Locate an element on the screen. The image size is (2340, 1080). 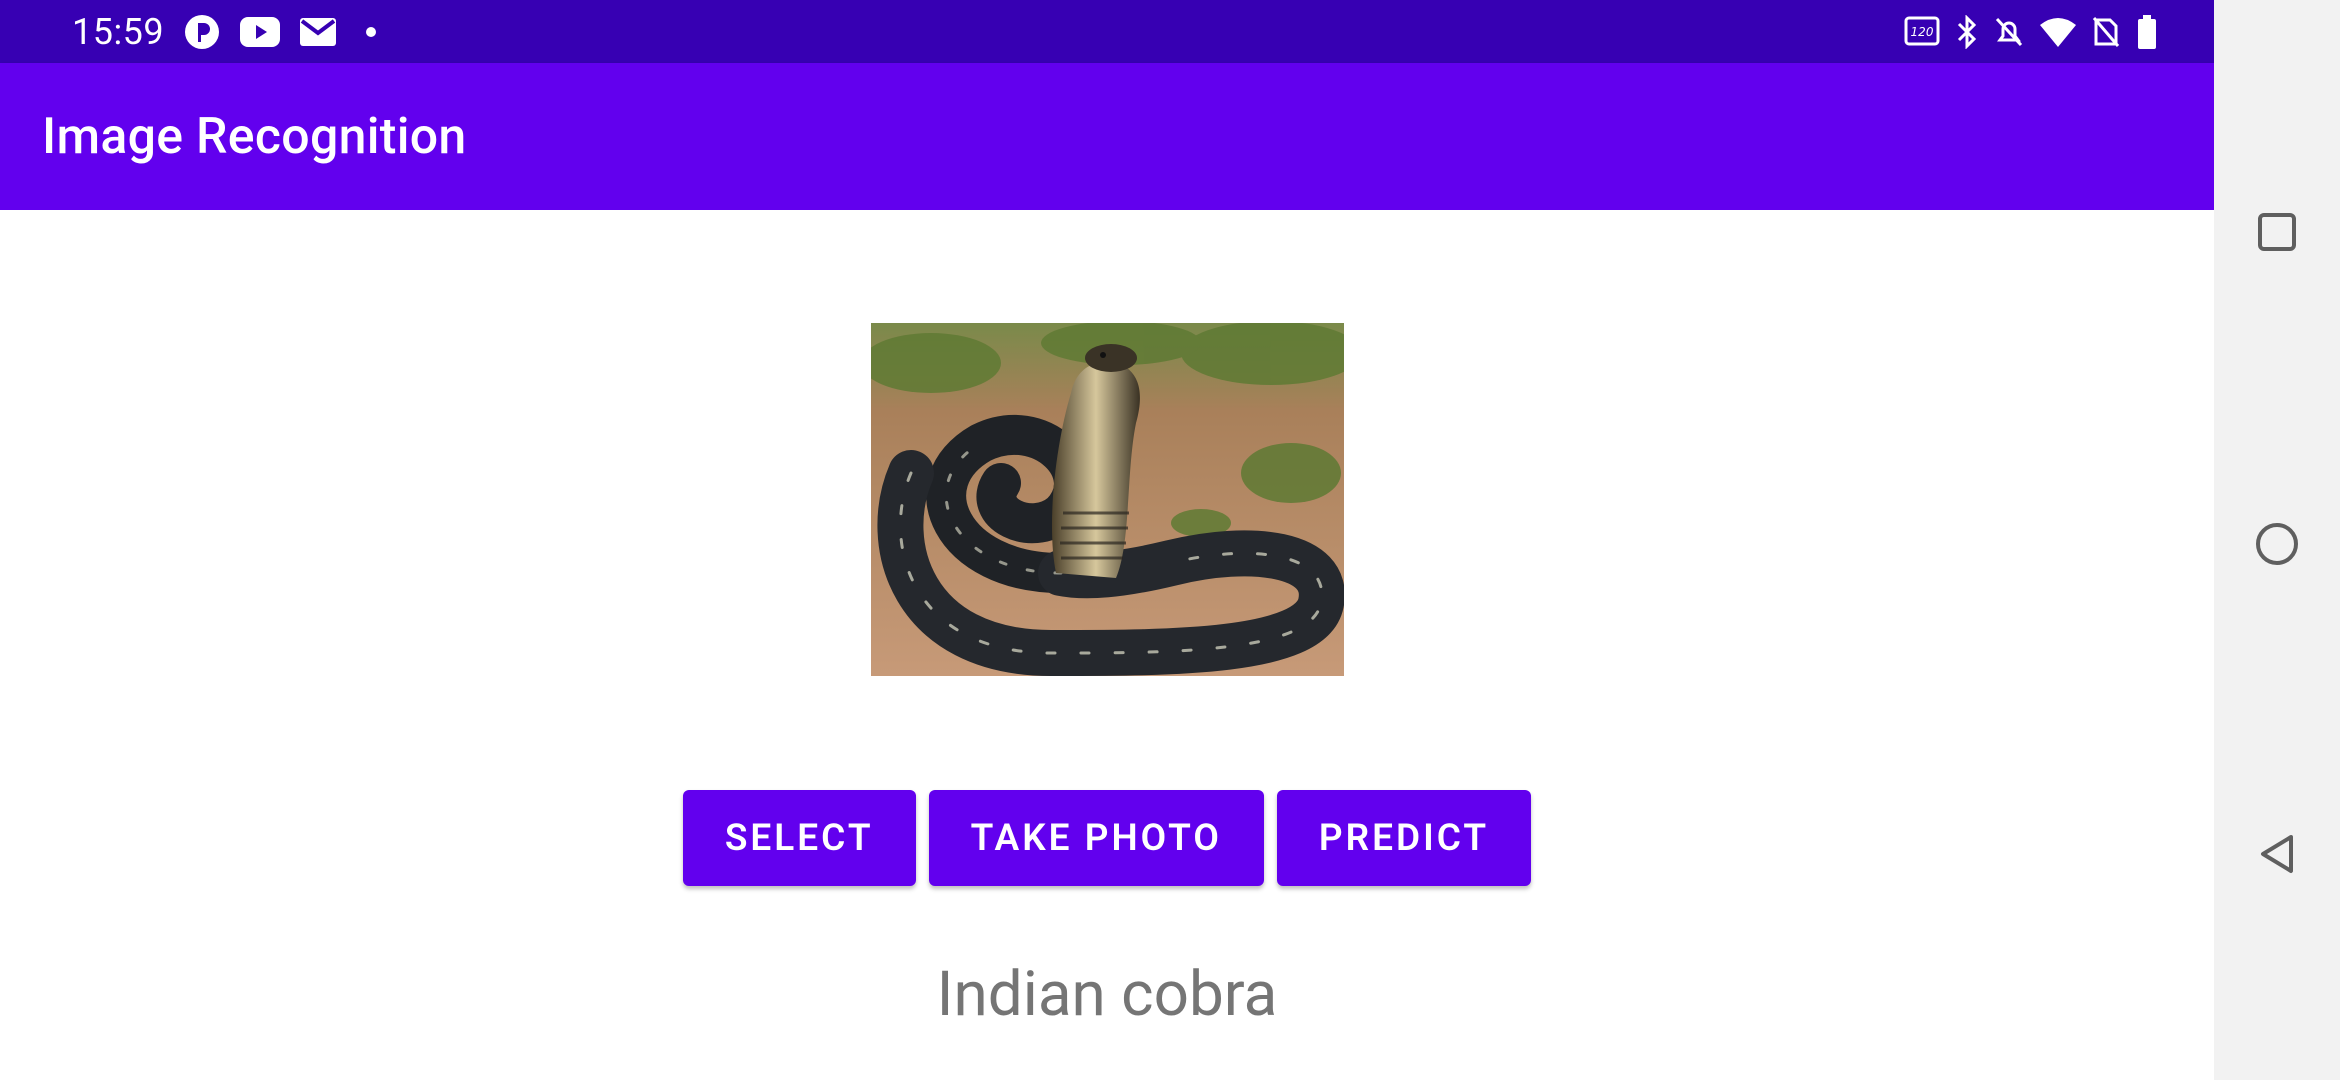
wifi-icon is located at coordinates (2058, 32).